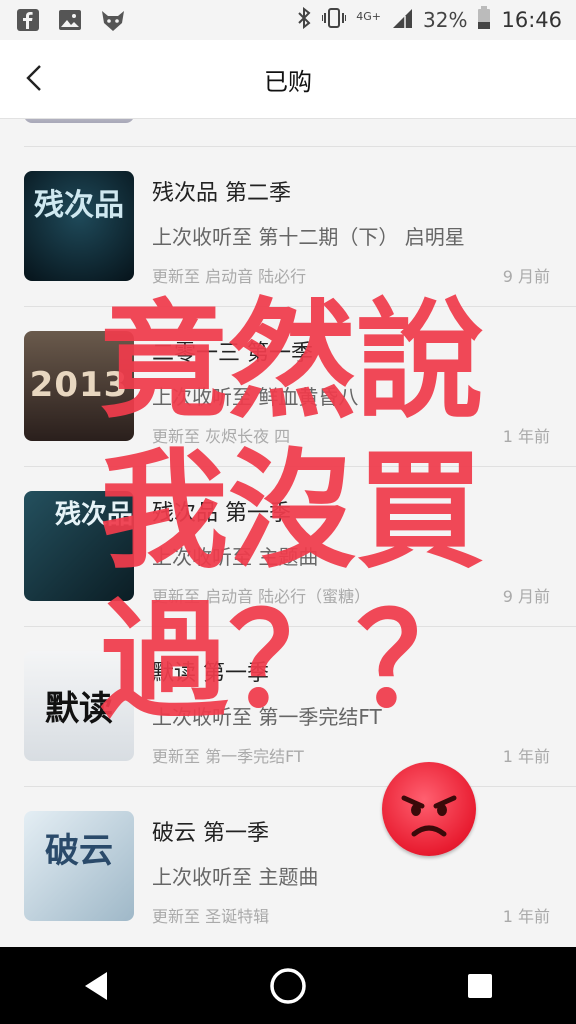 The width and height of the screenshot is (576, 1024). Describe the element at coordinates (402, 20) in the screenshot. I see `signal-icon` at that location.